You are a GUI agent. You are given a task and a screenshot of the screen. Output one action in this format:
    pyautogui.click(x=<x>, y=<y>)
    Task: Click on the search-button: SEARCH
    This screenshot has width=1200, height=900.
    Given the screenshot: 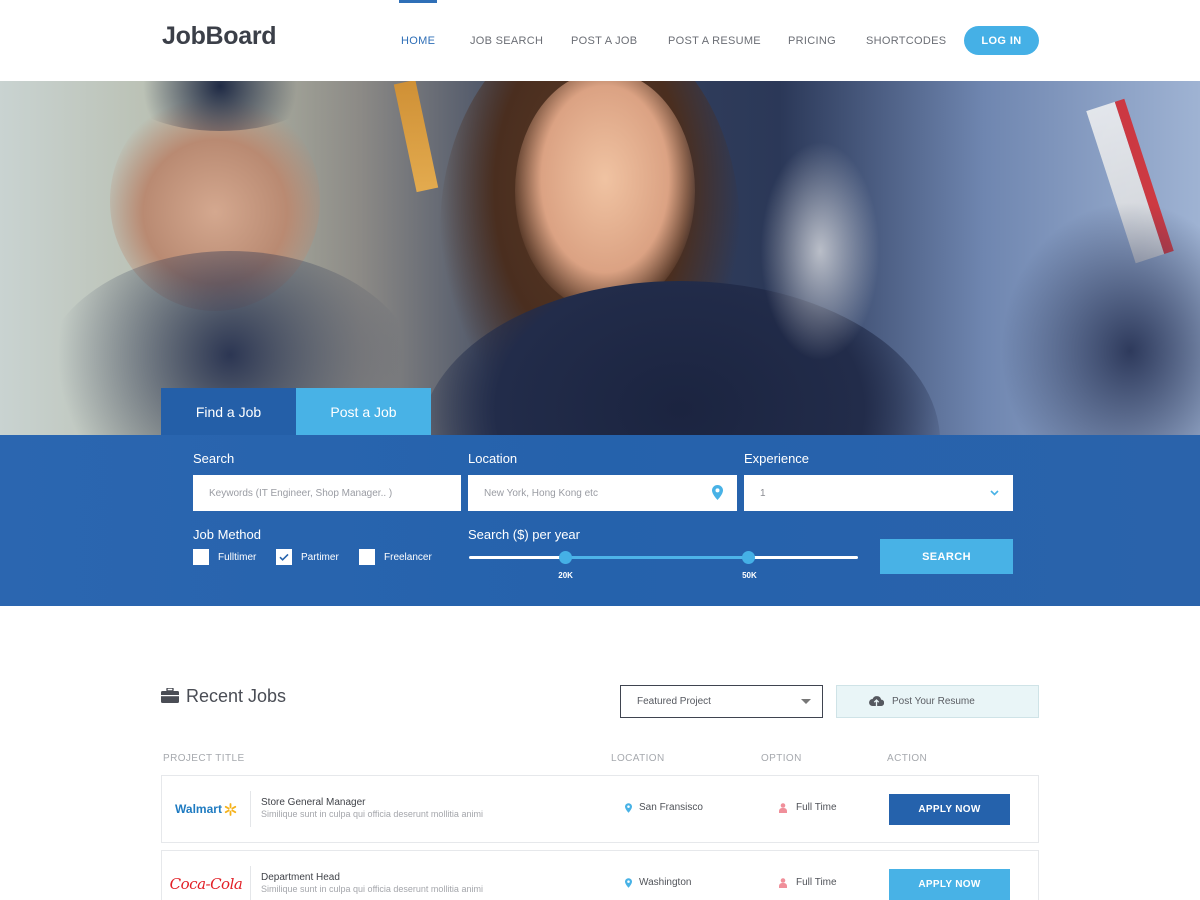 What is the action you would take?
    pyautogui.click(x=946, y=556)
    